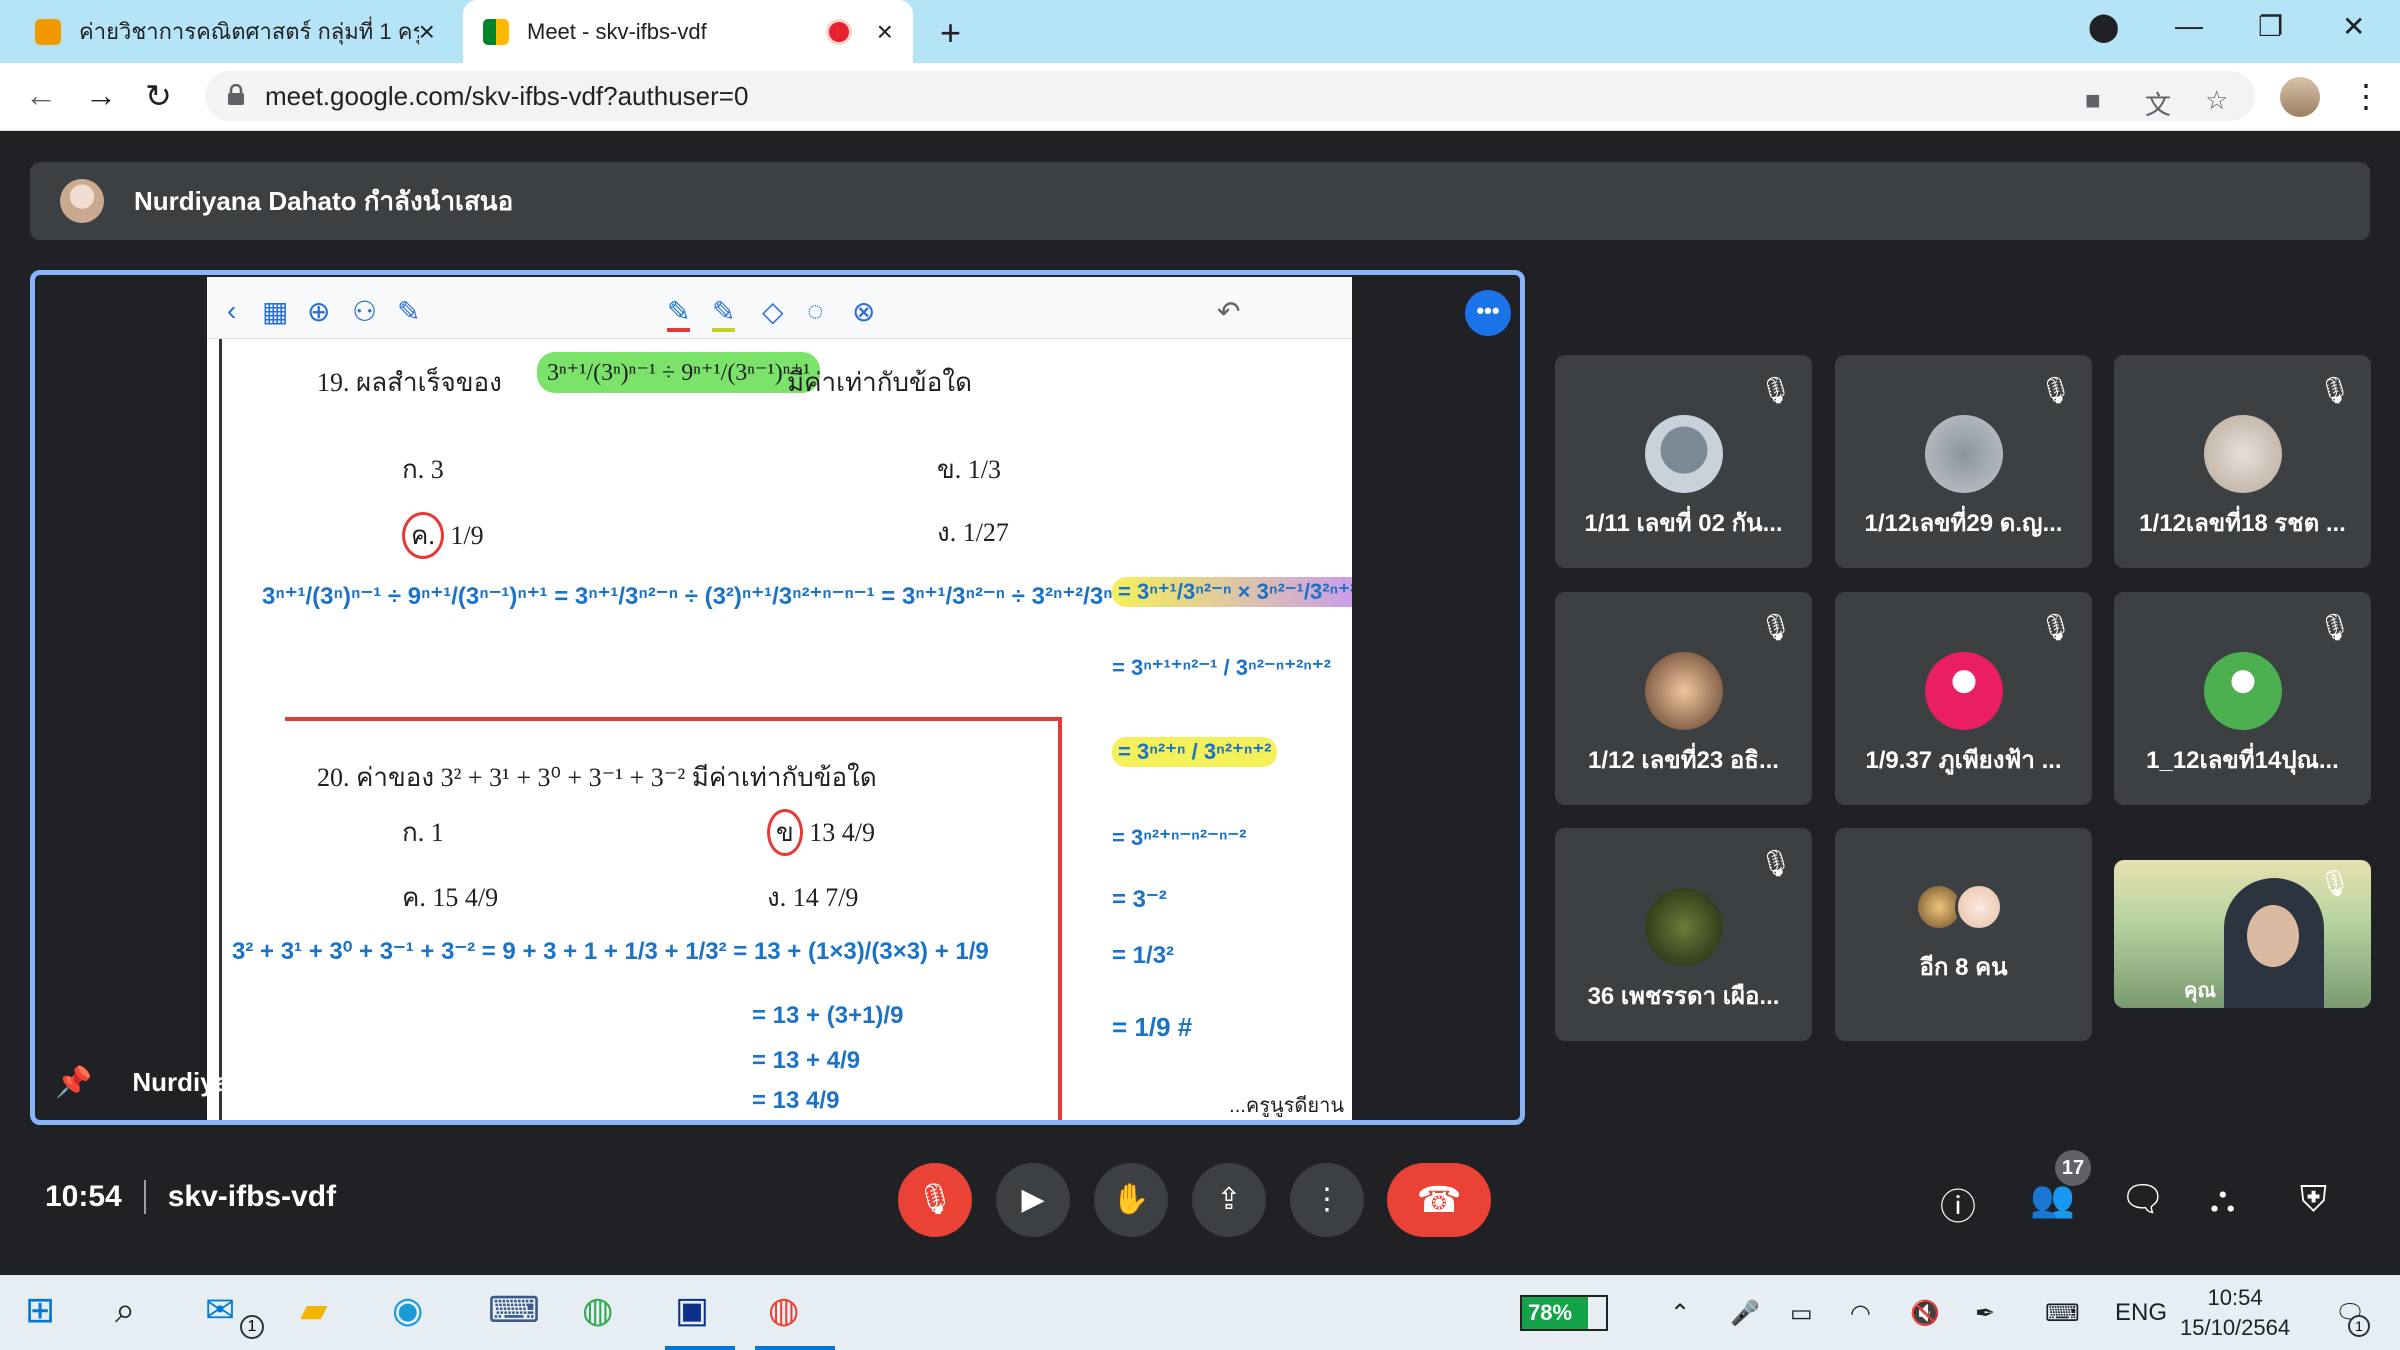  I want to click on search-icon: ⌕, so click(125, 1310).